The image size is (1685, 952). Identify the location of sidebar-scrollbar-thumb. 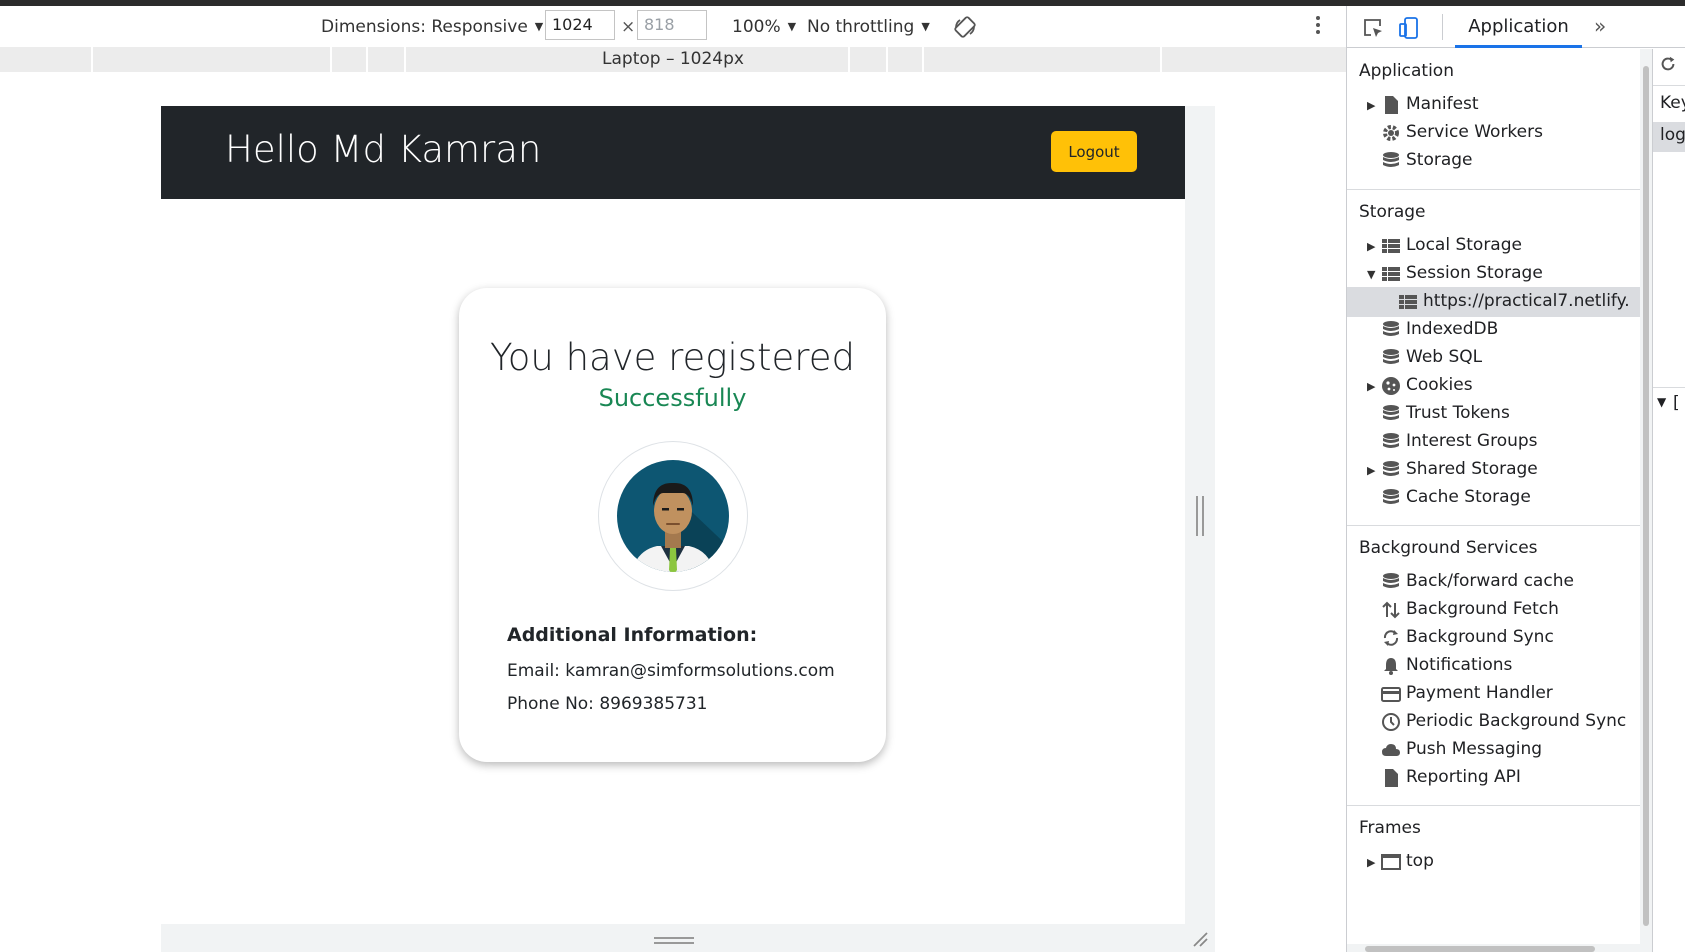
(1646, 496).